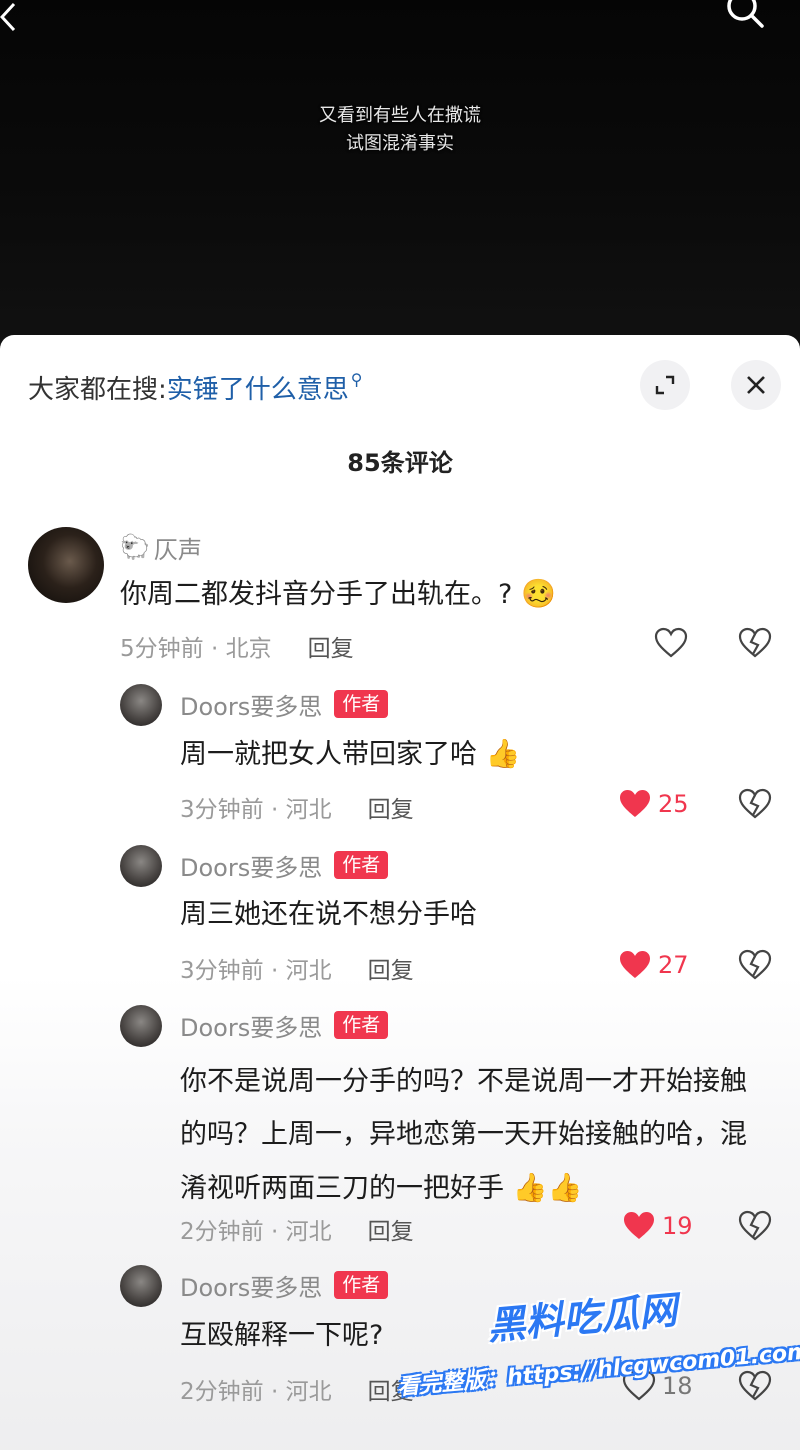 The image size is (800, 1450). What do you see at coordinates (653, 965) in the screenshot?
I see `like-button: 27` at bounding box center [653, 965].